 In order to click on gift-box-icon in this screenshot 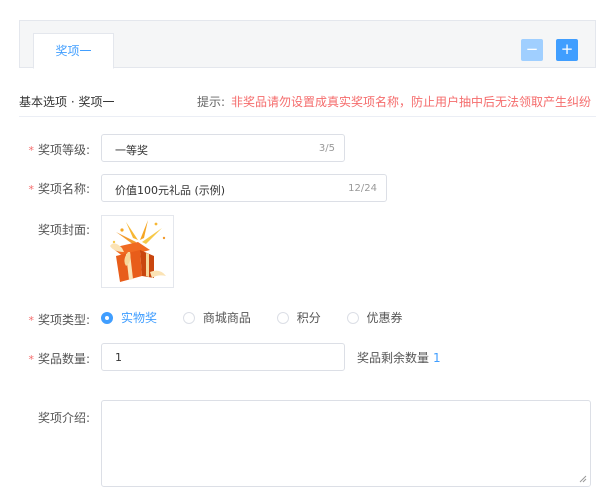, I will do `click(138, 251)`.